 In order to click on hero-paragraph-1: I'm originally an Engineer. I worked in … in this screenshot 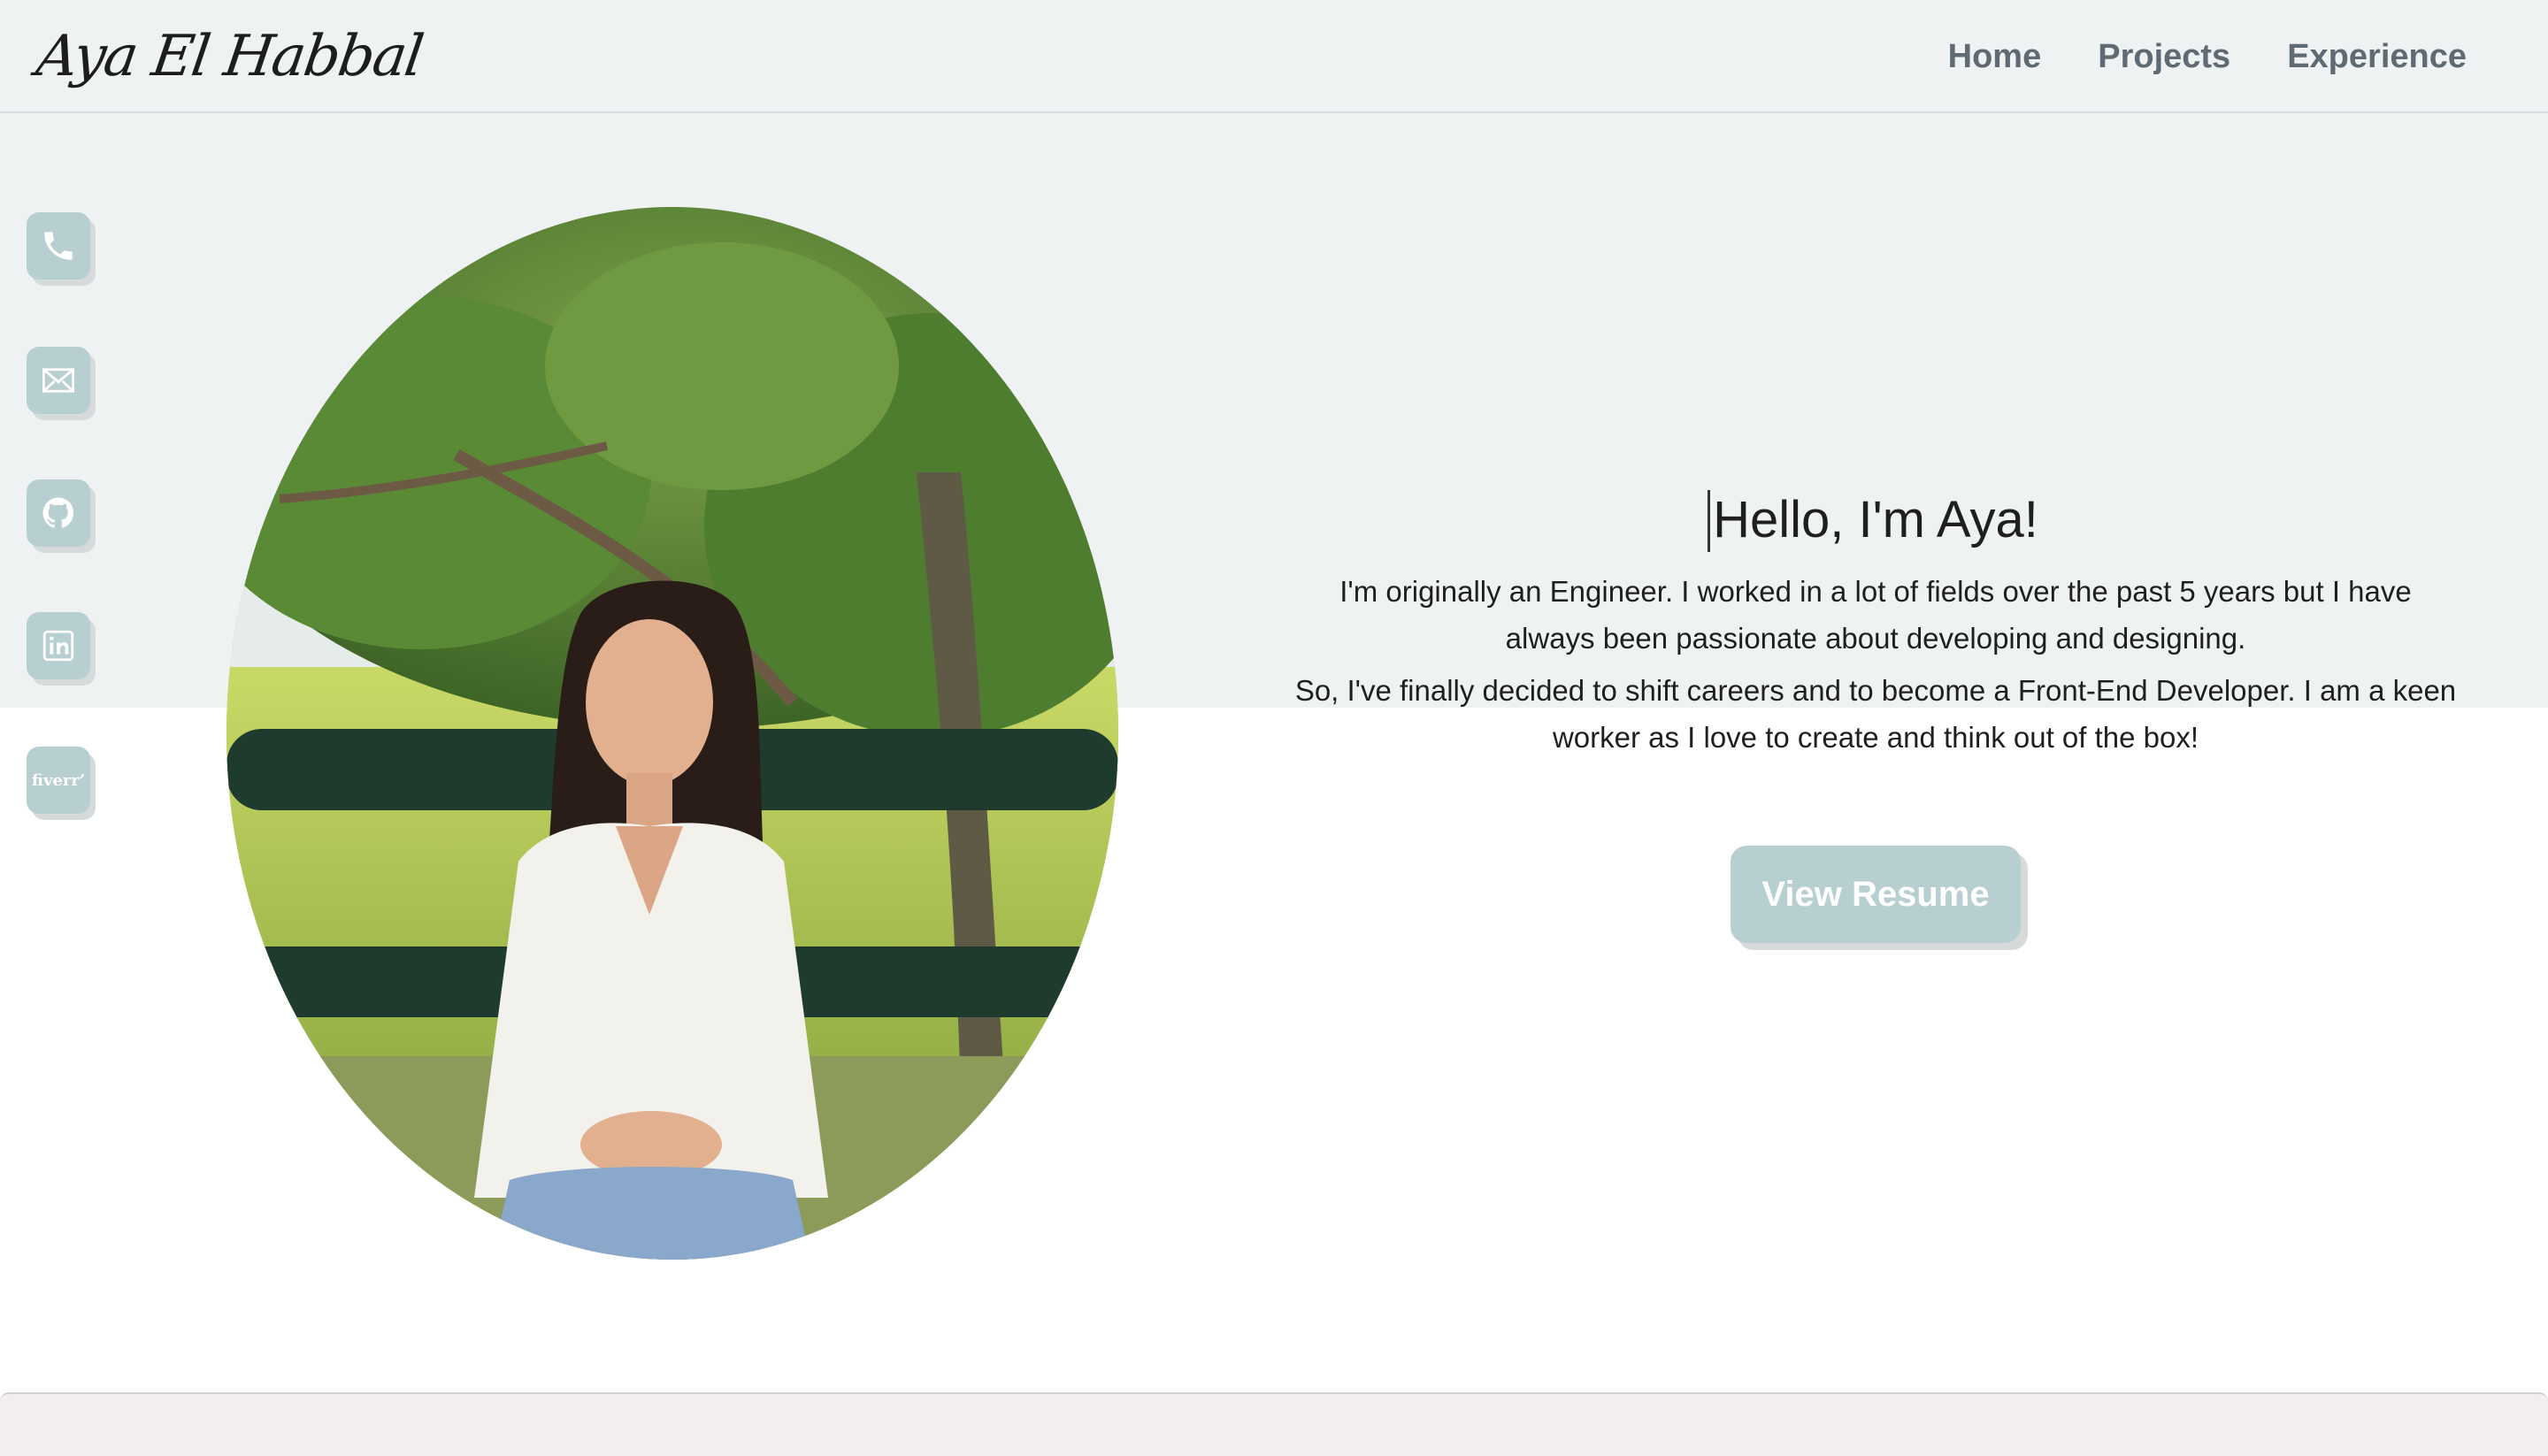, I will do `click(1875, 615)`.